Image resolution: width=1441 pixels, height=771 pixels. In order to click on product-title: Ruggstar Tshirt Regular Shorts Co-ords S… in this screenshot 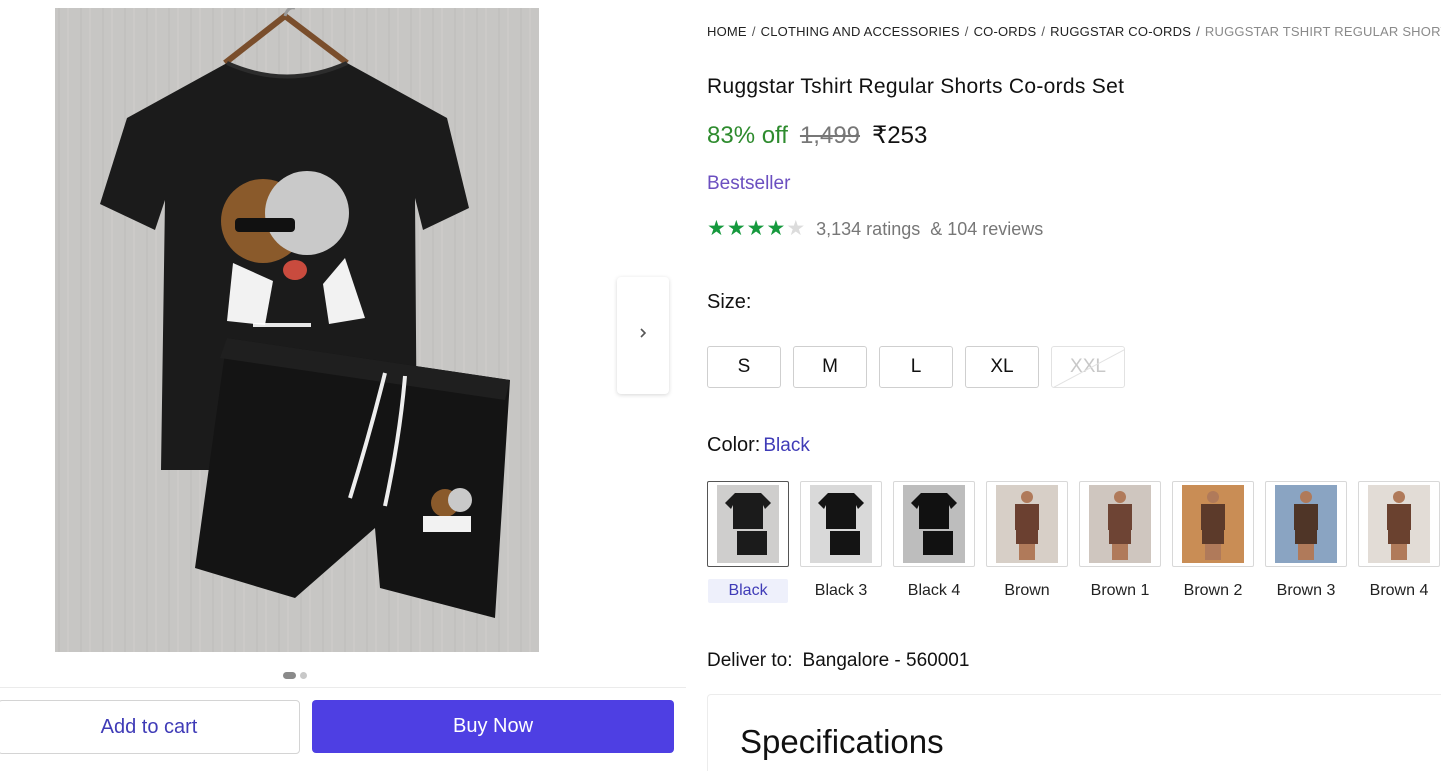, I will do `click(916, 86)`.